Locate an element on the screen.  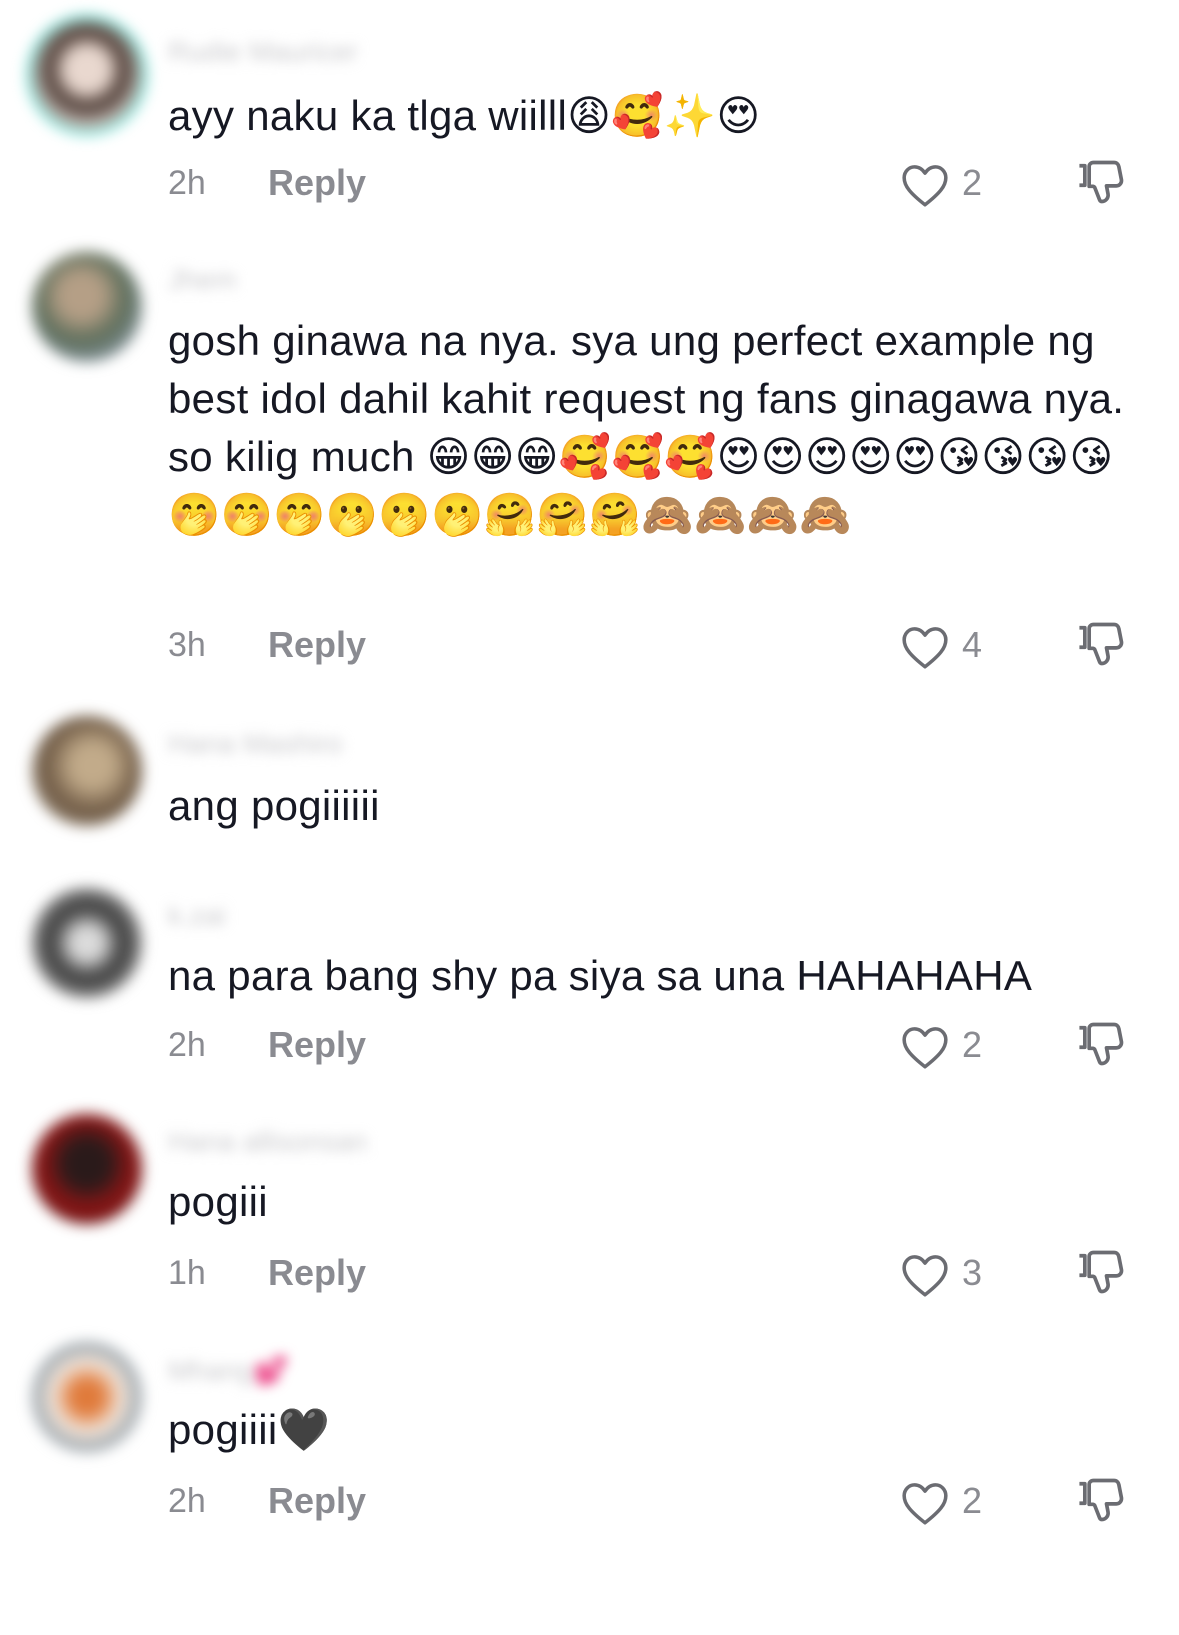
username: Mhang💕 is located at coordinates (228, 1370).